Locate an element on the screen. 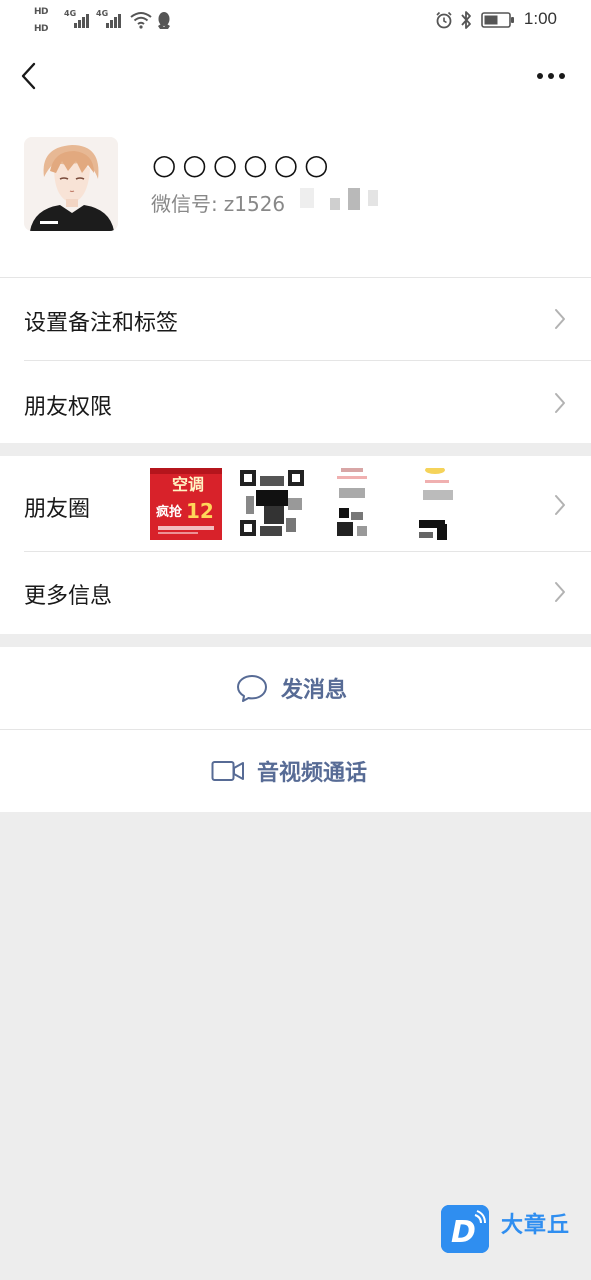 Image resolution: width=591 pixels, height=1280 pixels. poster-image: 空调 疯抢 12 is located at coordinates (186, 504).